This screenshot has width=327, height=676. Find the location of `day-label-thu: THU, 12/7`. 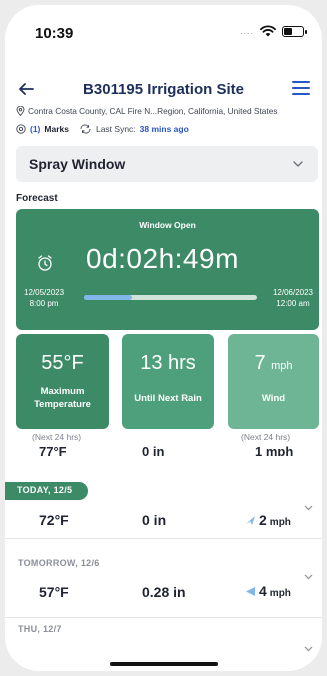

day-label-thu: THU, 12/7 is located at coordinates (40, 629).